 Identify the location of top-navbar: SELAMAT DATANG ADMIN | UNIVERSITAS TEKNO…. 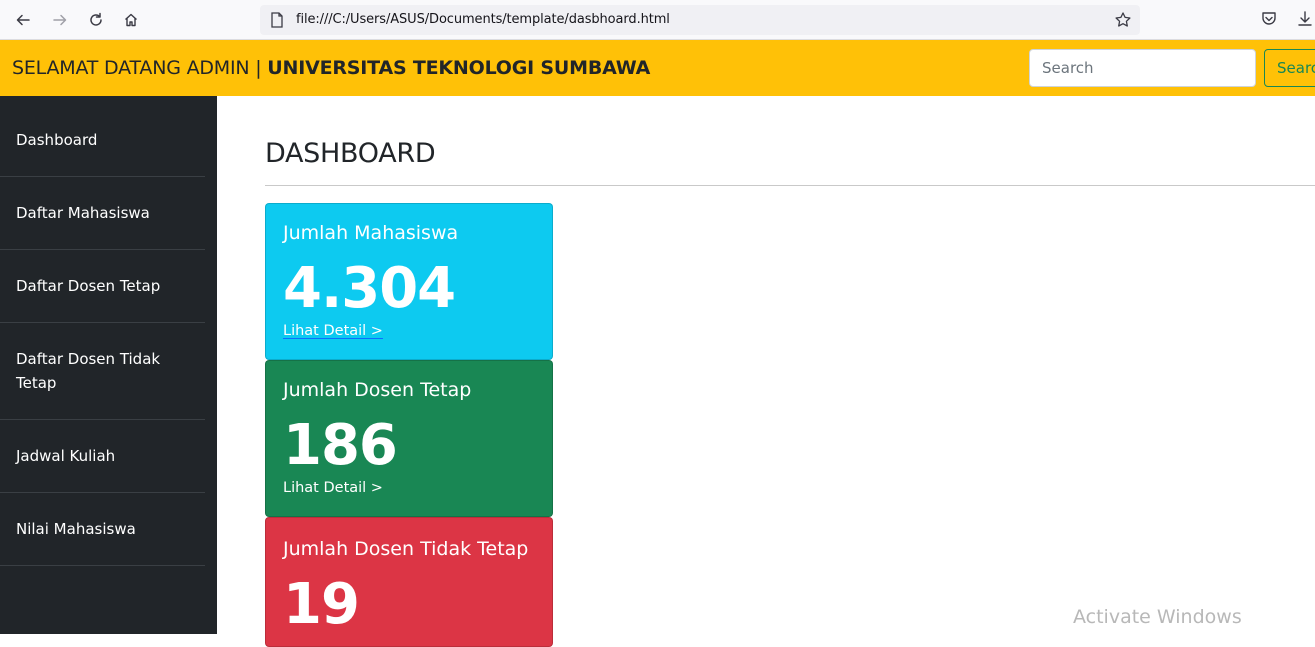
(657, 68).